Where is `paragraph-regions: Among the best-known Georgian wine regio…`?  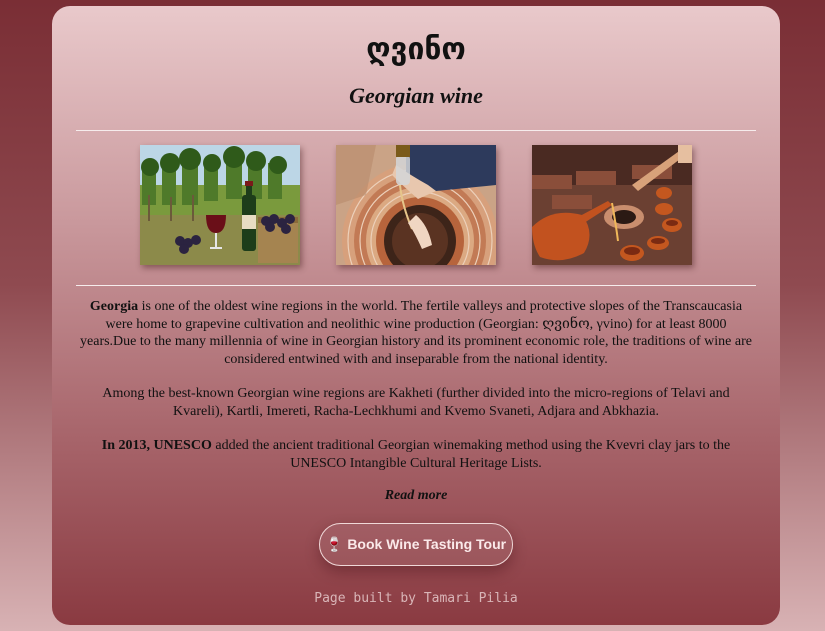
paragraph-regions: Among the best-known Georgian wine regio… is located at coordinates (416, 402).